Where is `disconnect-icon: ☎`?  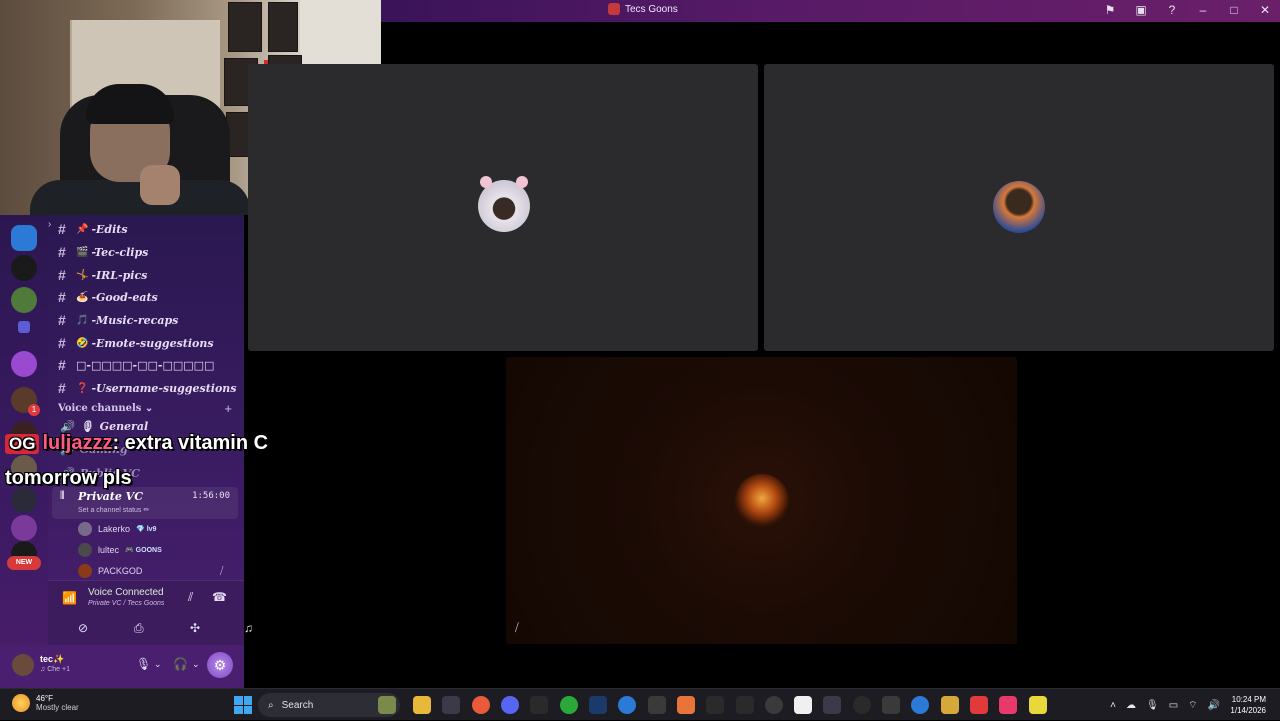
disconnect-icon: ☎ is located at coordinates (219, 597).